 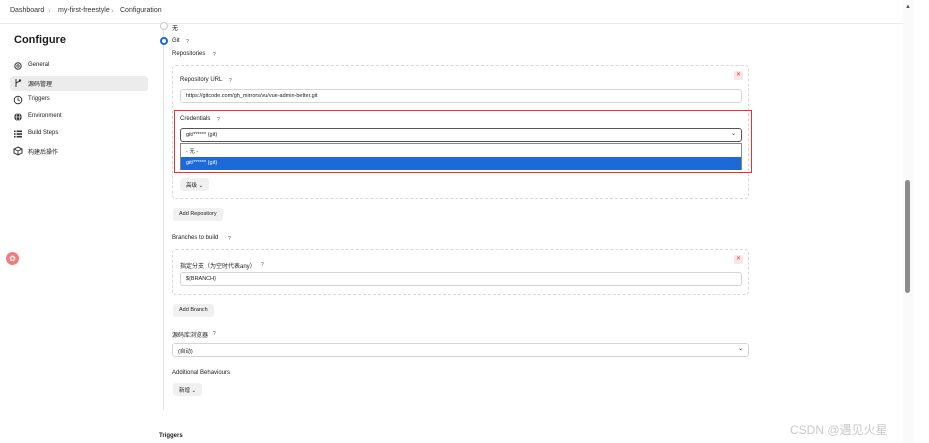 What do you see at coordinates (43, 133) in the screenshot?
I see `sidebar-item-label: Build Steps` at bounding box center [43, 133].